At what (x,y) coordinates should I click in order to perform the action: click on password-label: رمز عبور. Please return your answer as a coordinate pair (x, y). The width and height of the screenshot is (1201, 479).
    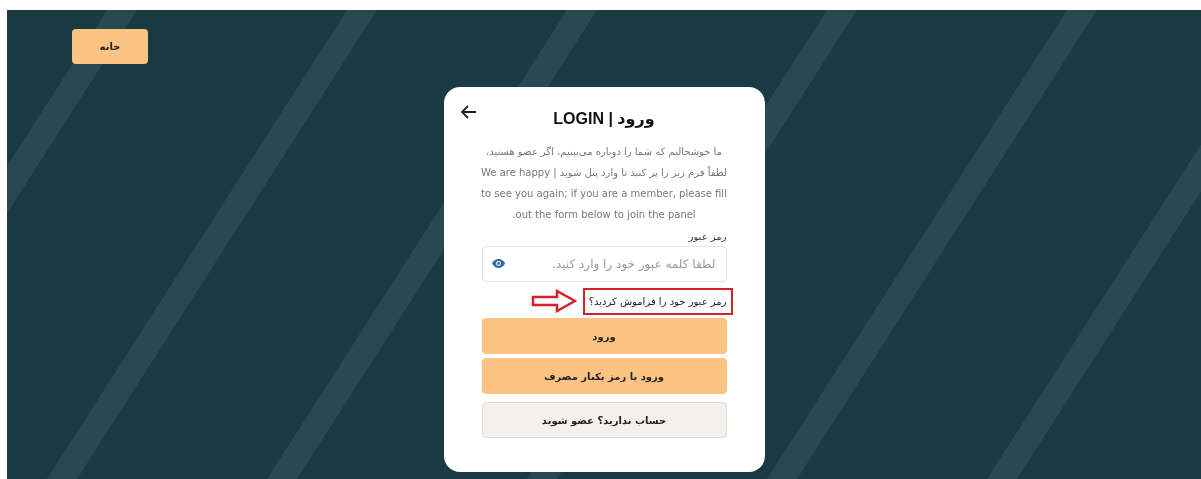
    Looking at the image, I should click on (707, 236).